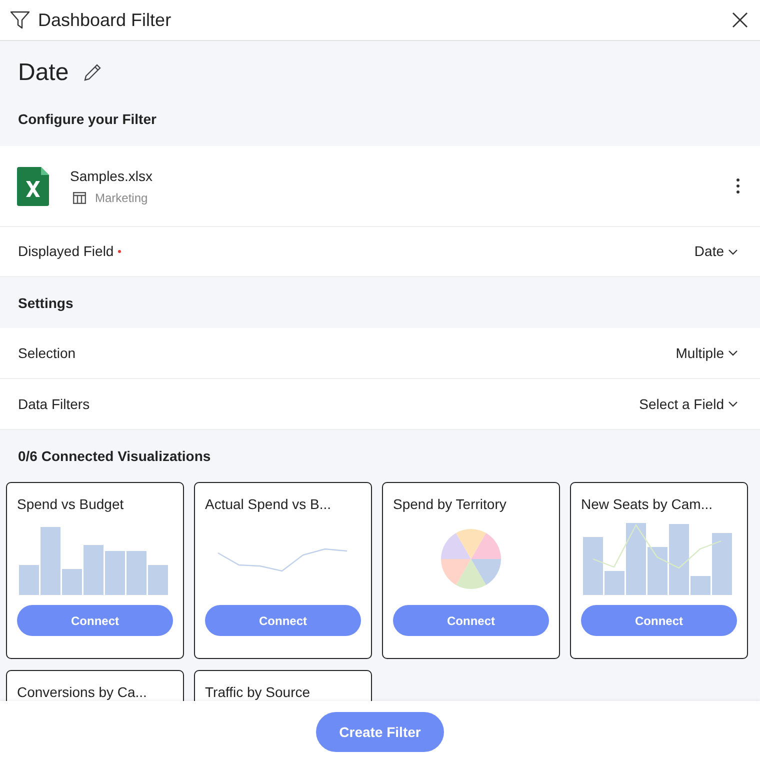 The image size is (760, 763). Describe the element at coordinates (43, 73) in the screenshot. I see `filter-name: Date` at that location.